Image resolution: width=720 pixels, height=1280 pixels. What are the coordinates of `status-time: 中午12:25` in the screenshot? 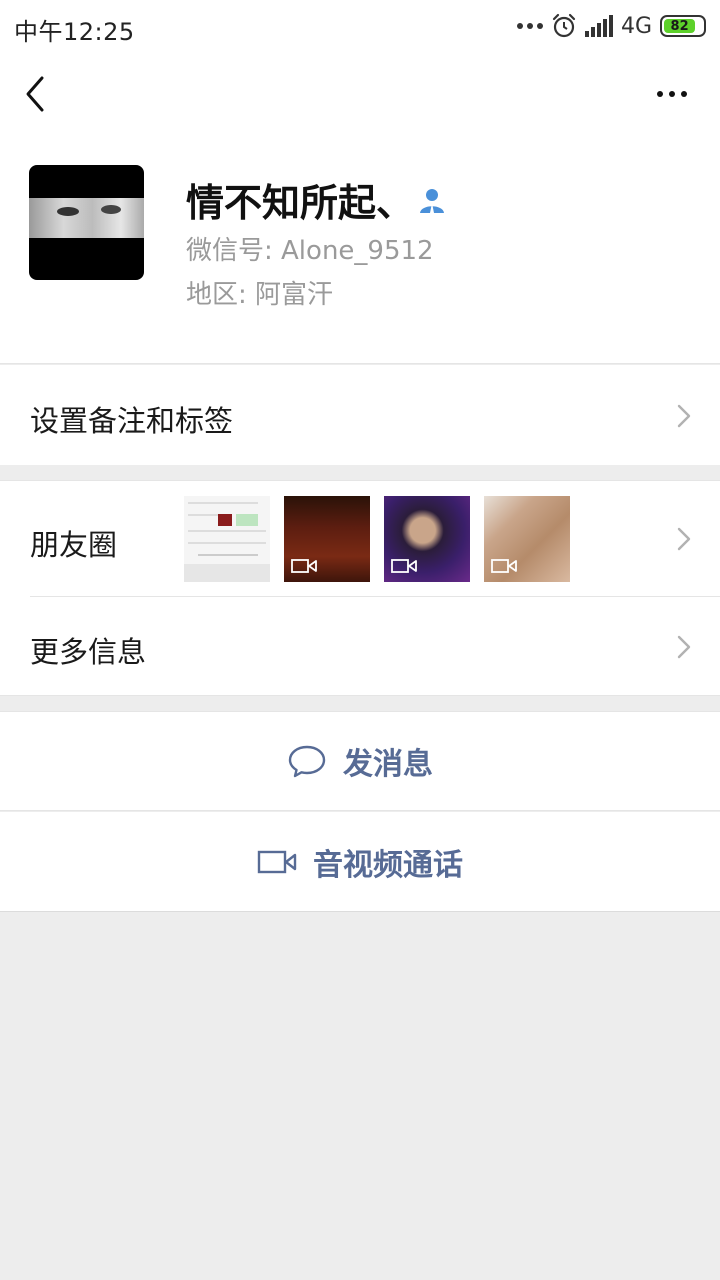 It's located at (74, 32).